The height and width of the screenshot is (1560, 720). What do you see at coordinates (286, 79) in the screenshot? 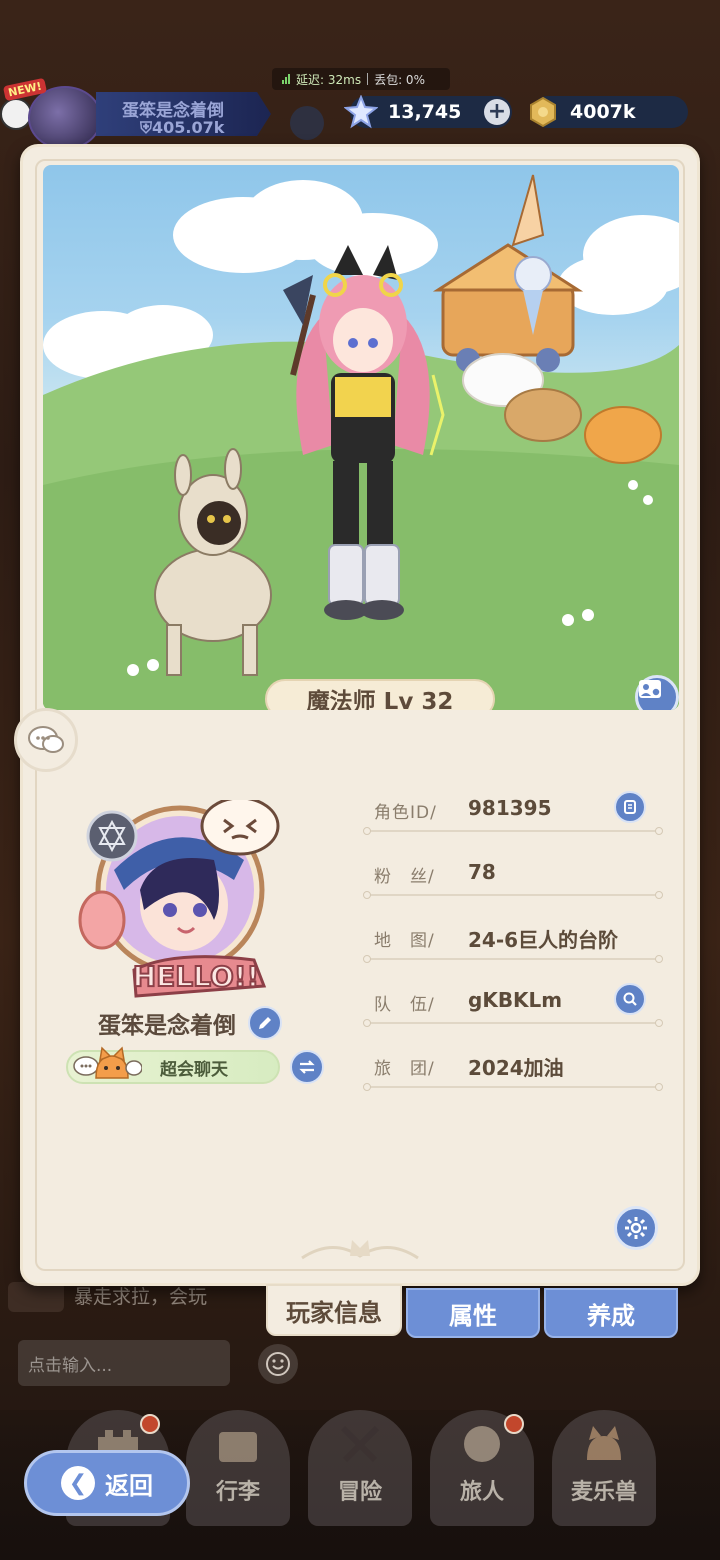
I see `signal-icon` at bounding box center [286, 79].